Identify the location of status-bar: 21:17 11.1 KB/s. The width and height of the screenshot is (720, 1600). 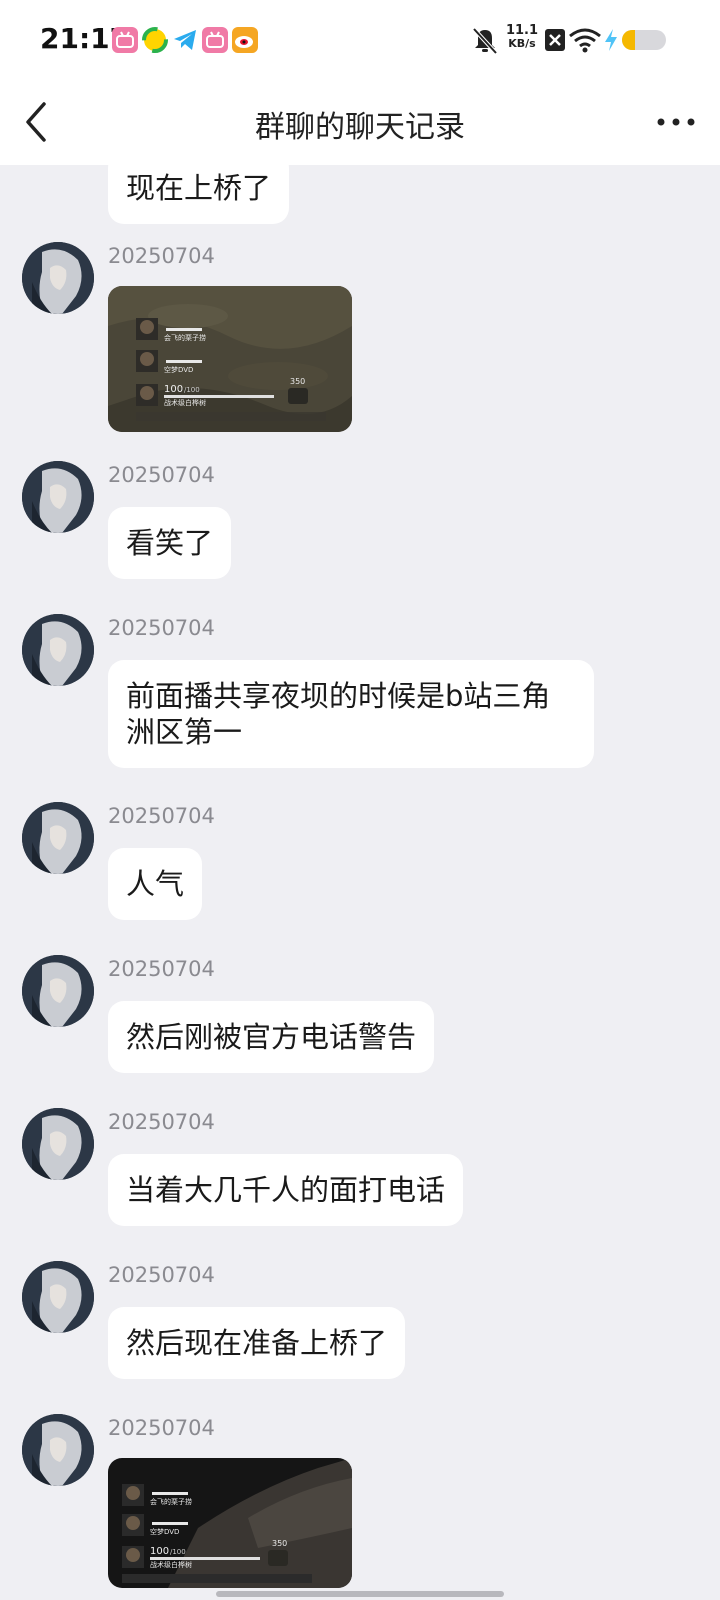
(360, 40).